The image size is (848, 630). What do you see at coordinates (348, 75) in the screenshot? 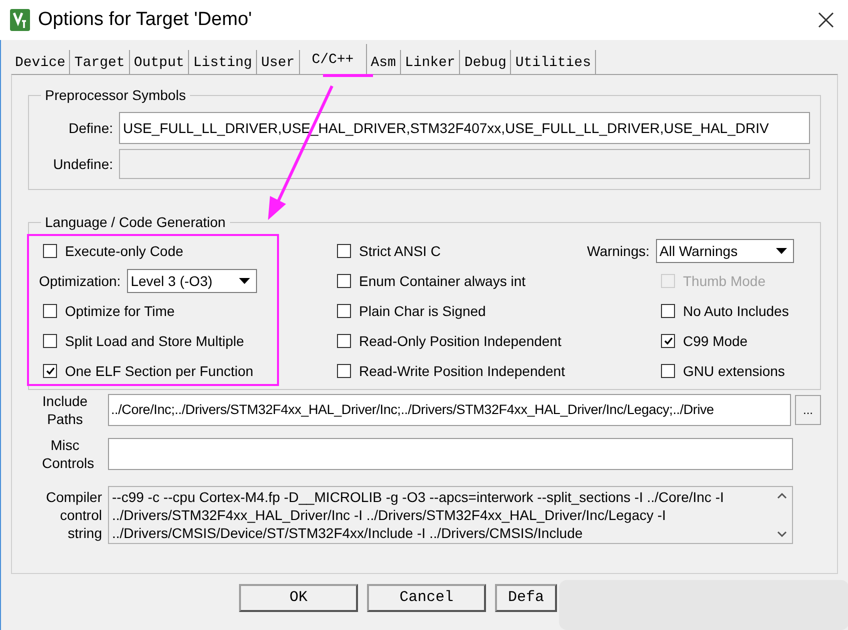
I see `annotation-underline` at bounding box center [348, 75].